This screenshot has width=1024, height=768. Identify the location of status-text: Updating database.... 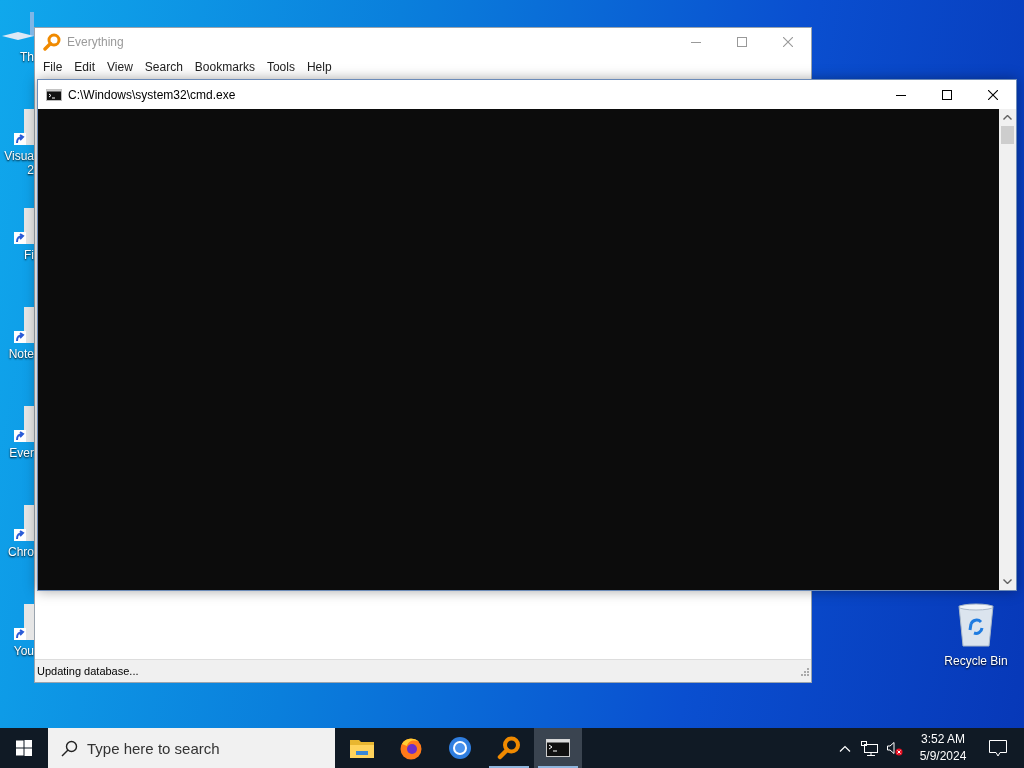
(88, 671).